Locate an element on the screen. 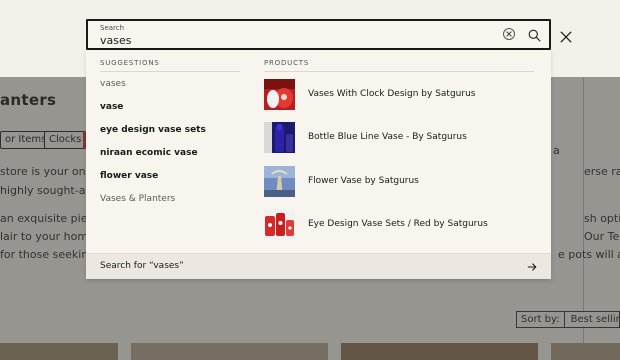 Image resolution: width=620 pixels, height=360 pixels. suggestion-item: flower vase is located at coordinates (129, 176).